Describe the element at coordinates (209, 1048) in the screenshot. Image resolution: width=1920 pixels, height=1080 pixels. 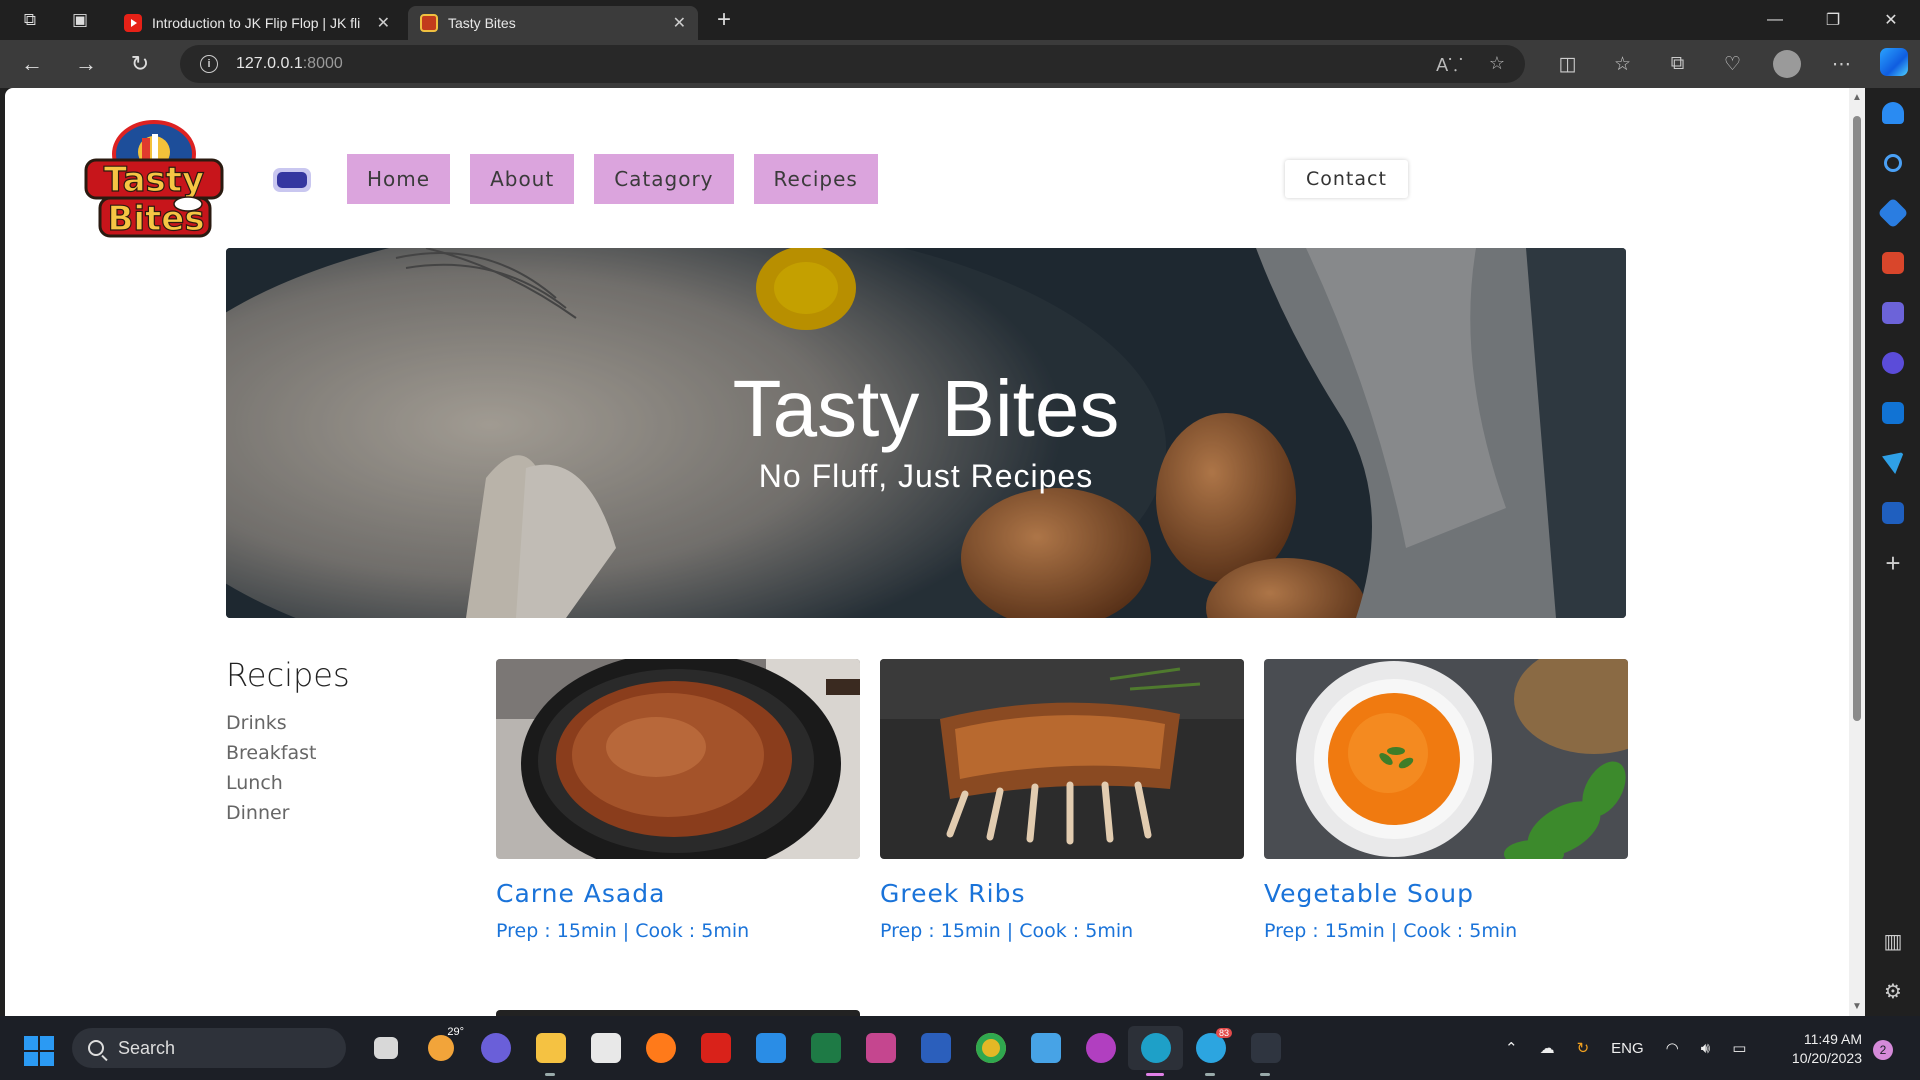
I see `taskbar-search: Search` at that location.